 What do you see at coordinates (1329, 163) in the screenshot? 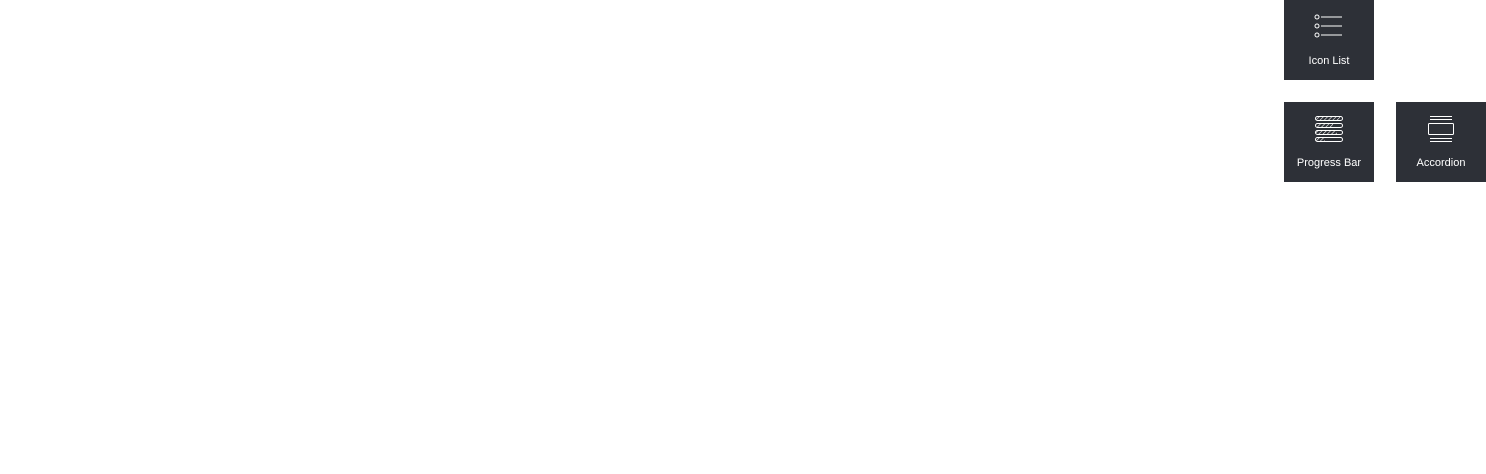
I see `widget-label-progress-bar: Progress Bar` at bounding box center [1329, 163].